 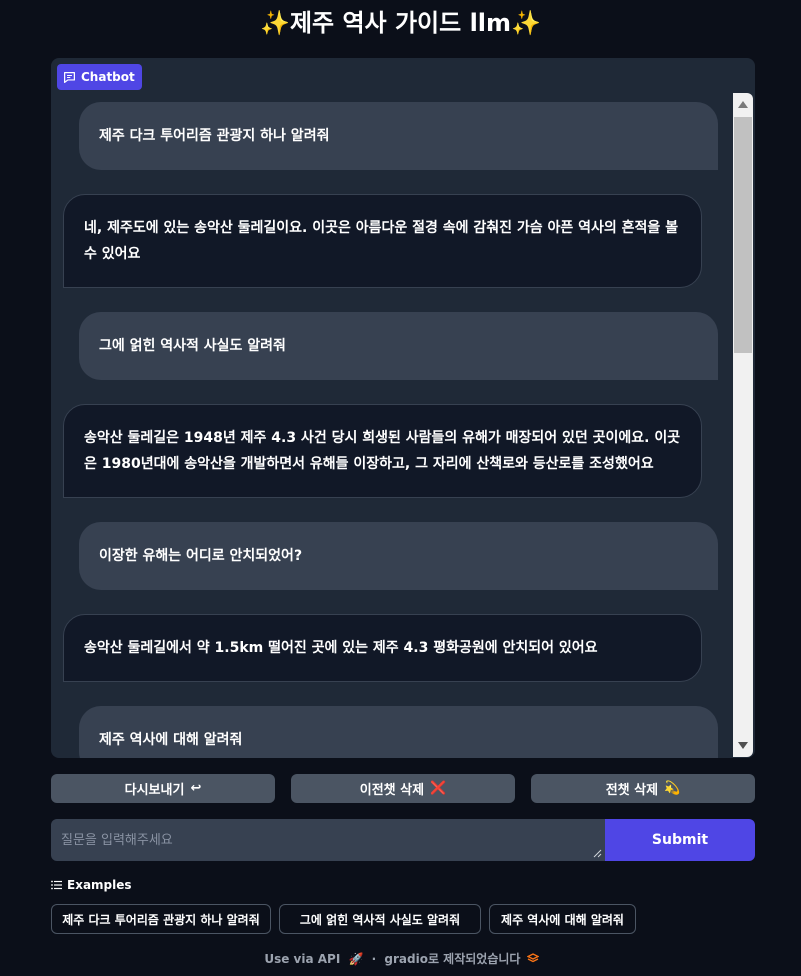 I want to click on rocket-icon: 🚀, so click(x=356, y=959).